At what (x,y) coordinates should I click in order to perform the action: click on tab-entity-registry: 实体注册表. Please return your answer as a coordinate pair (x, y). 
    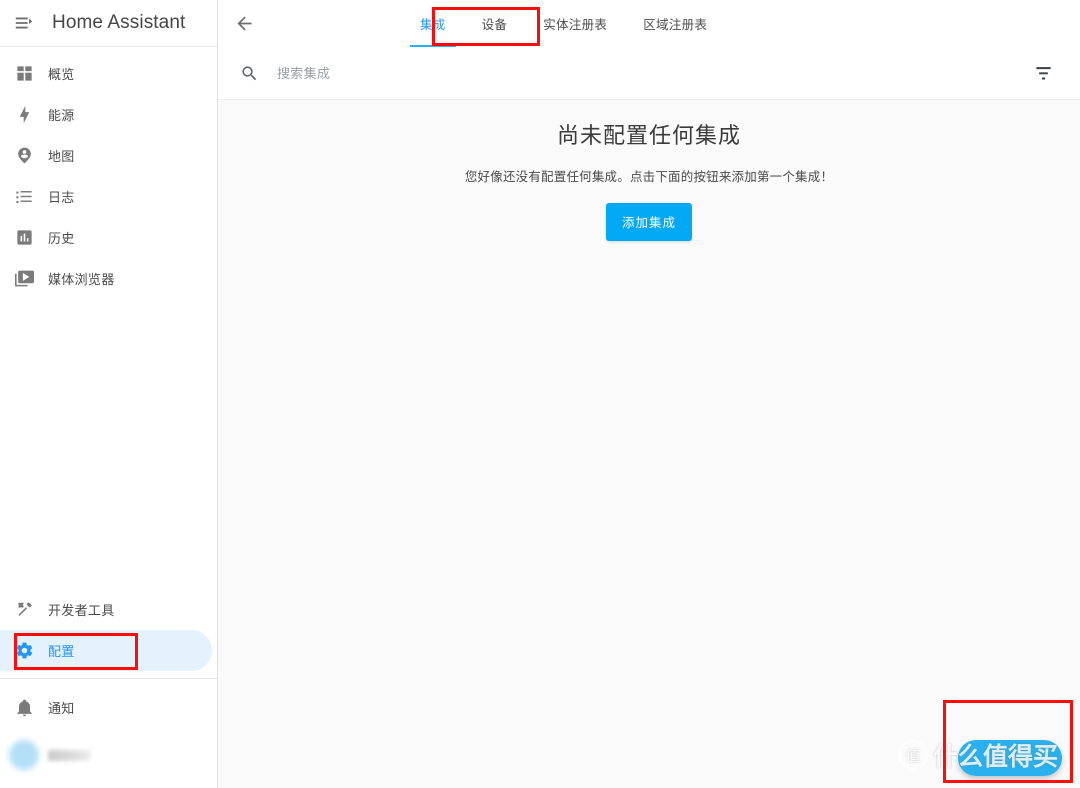
    Looking at the image, I should click on (575, 23).